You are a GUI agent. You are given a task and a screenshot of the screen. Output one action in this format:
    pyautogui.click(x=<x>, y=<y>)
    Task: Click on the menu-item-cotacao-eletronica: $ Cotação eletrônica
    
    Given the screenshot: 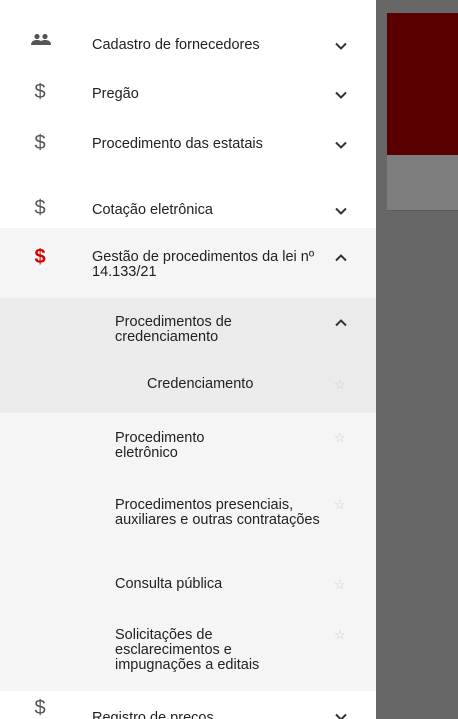 What is the action you would take?
    pyautogui.click(x=188, y=211)
    